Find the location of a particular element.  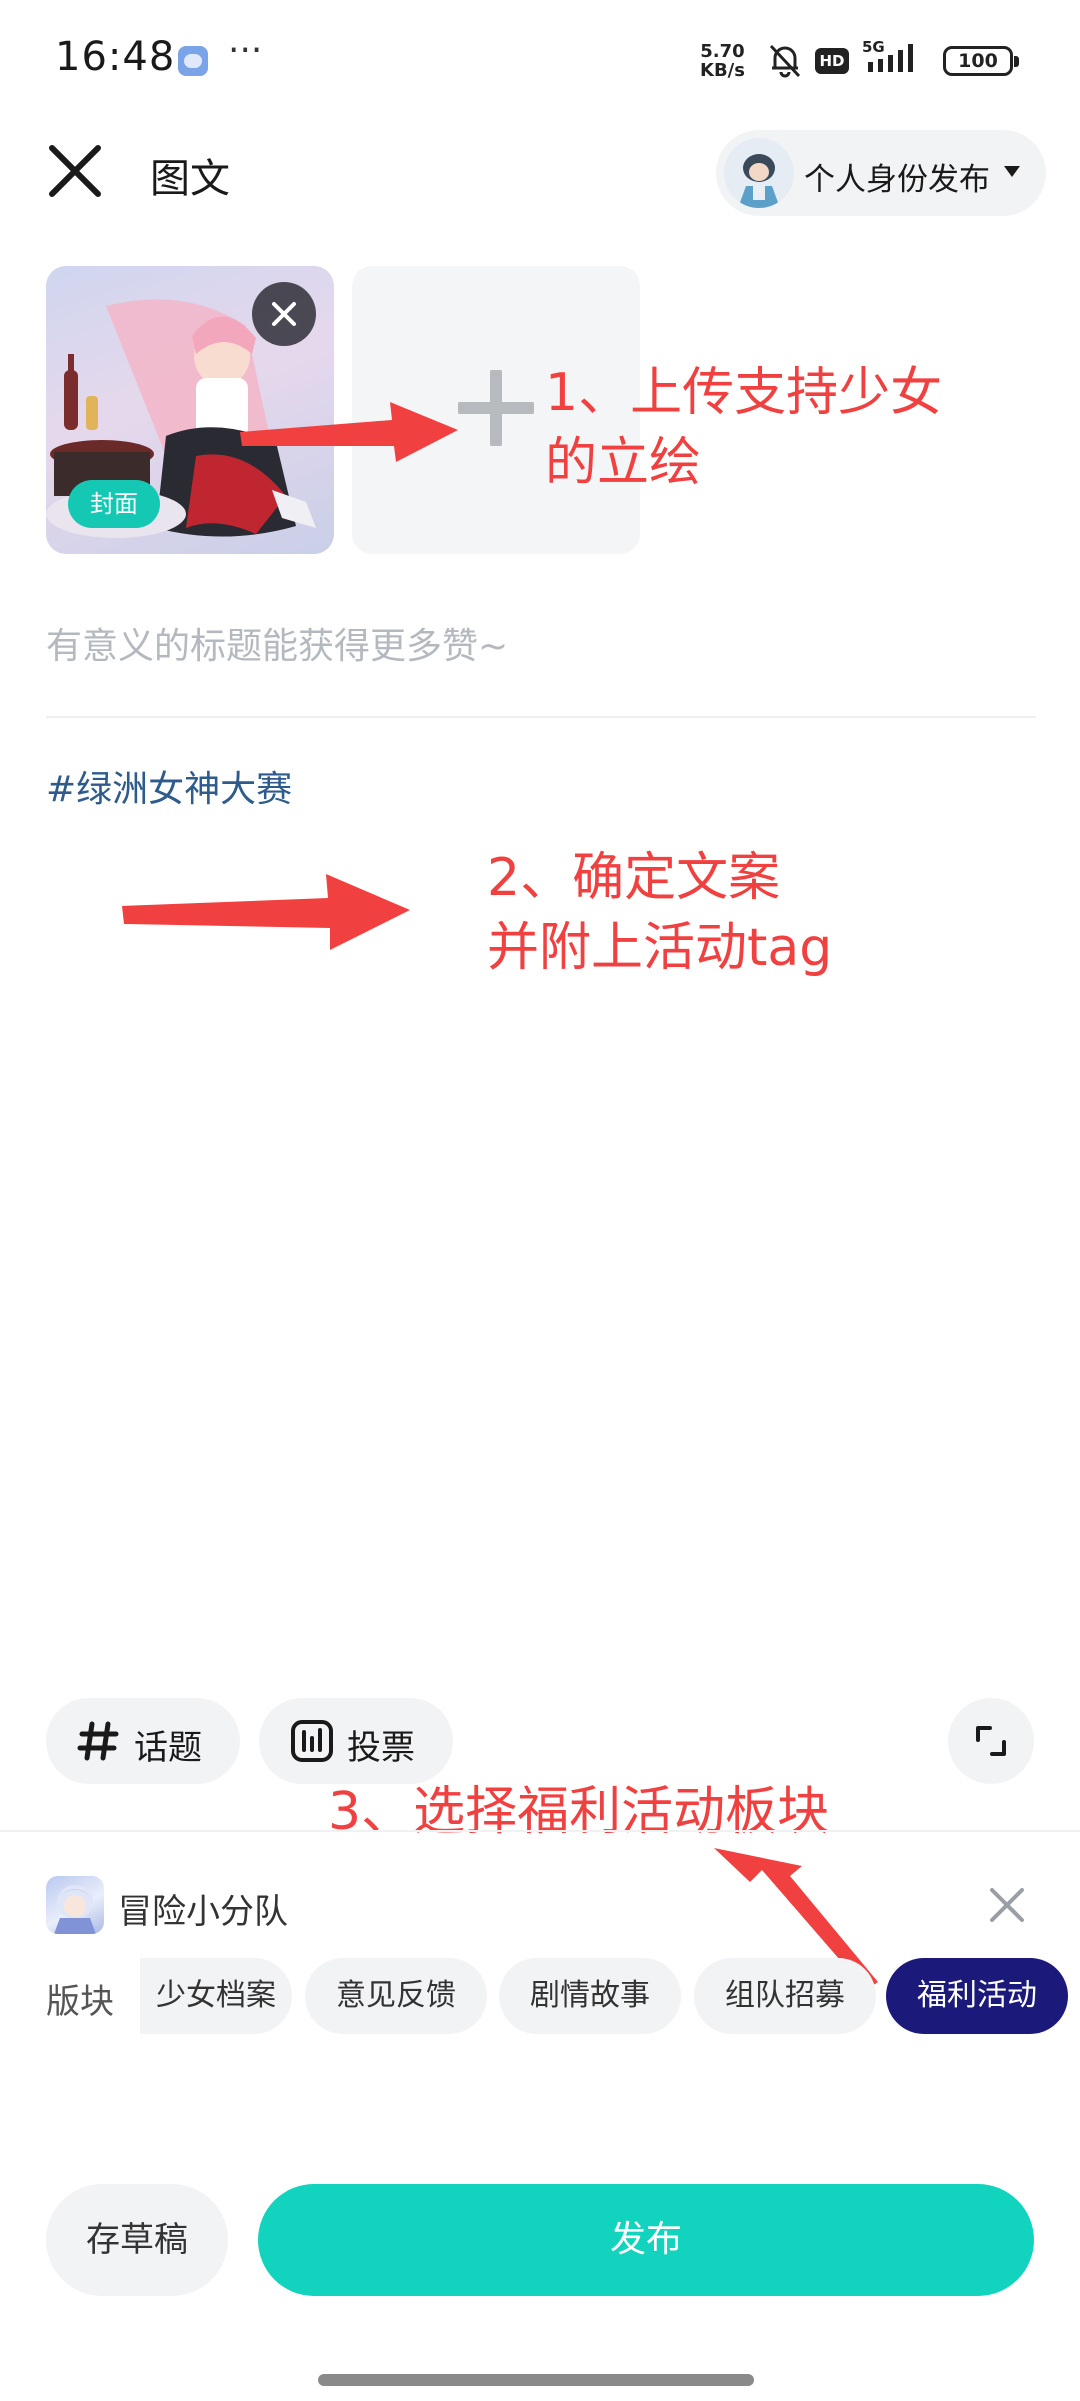

vote-button-label: 投票 is located at coordinates (381, 1748).